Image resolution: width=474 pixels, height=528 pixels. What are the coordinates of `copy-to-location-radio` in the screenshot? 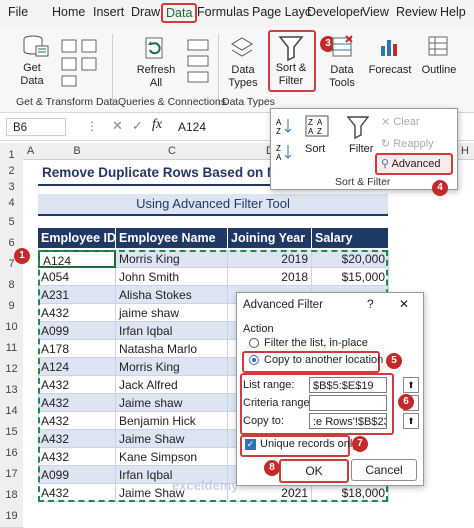 It's located at (254, 360).